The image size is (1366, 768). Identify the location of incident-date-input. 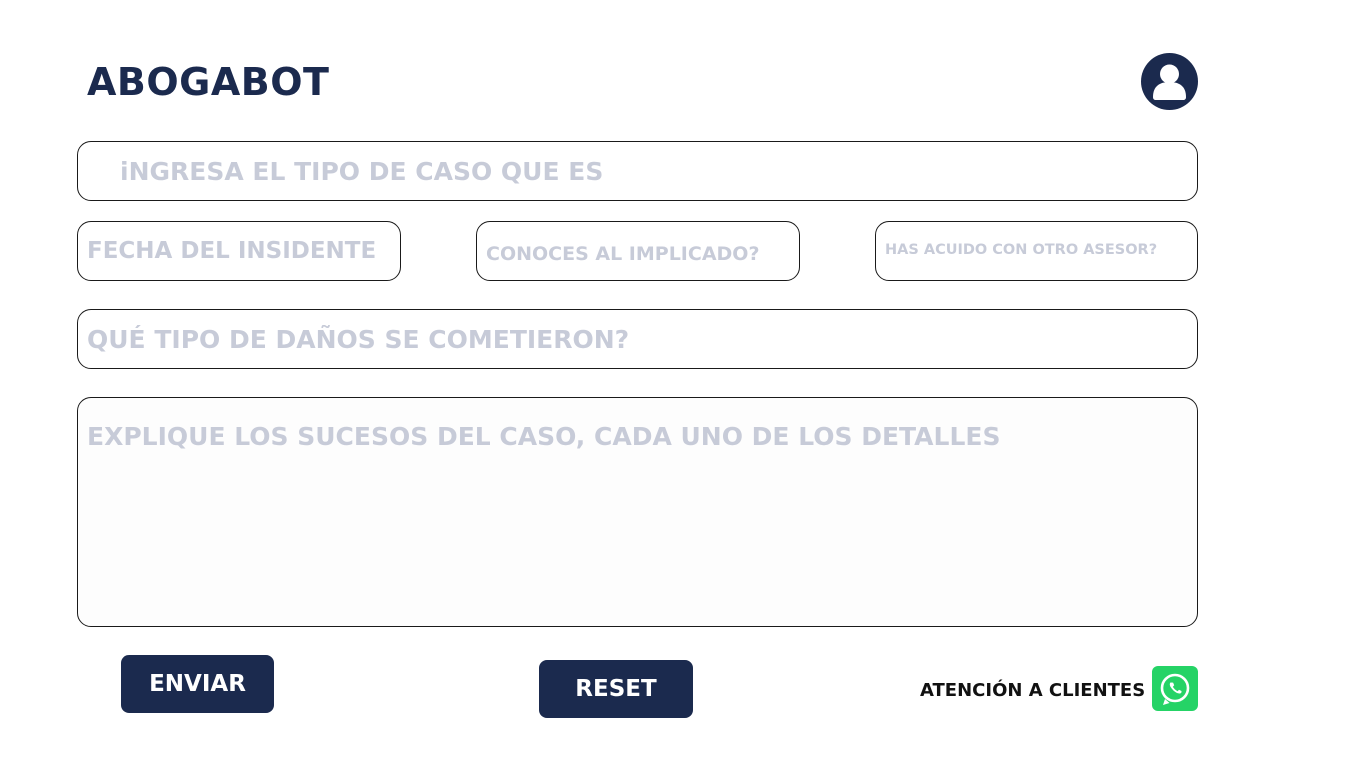
(239, 251).